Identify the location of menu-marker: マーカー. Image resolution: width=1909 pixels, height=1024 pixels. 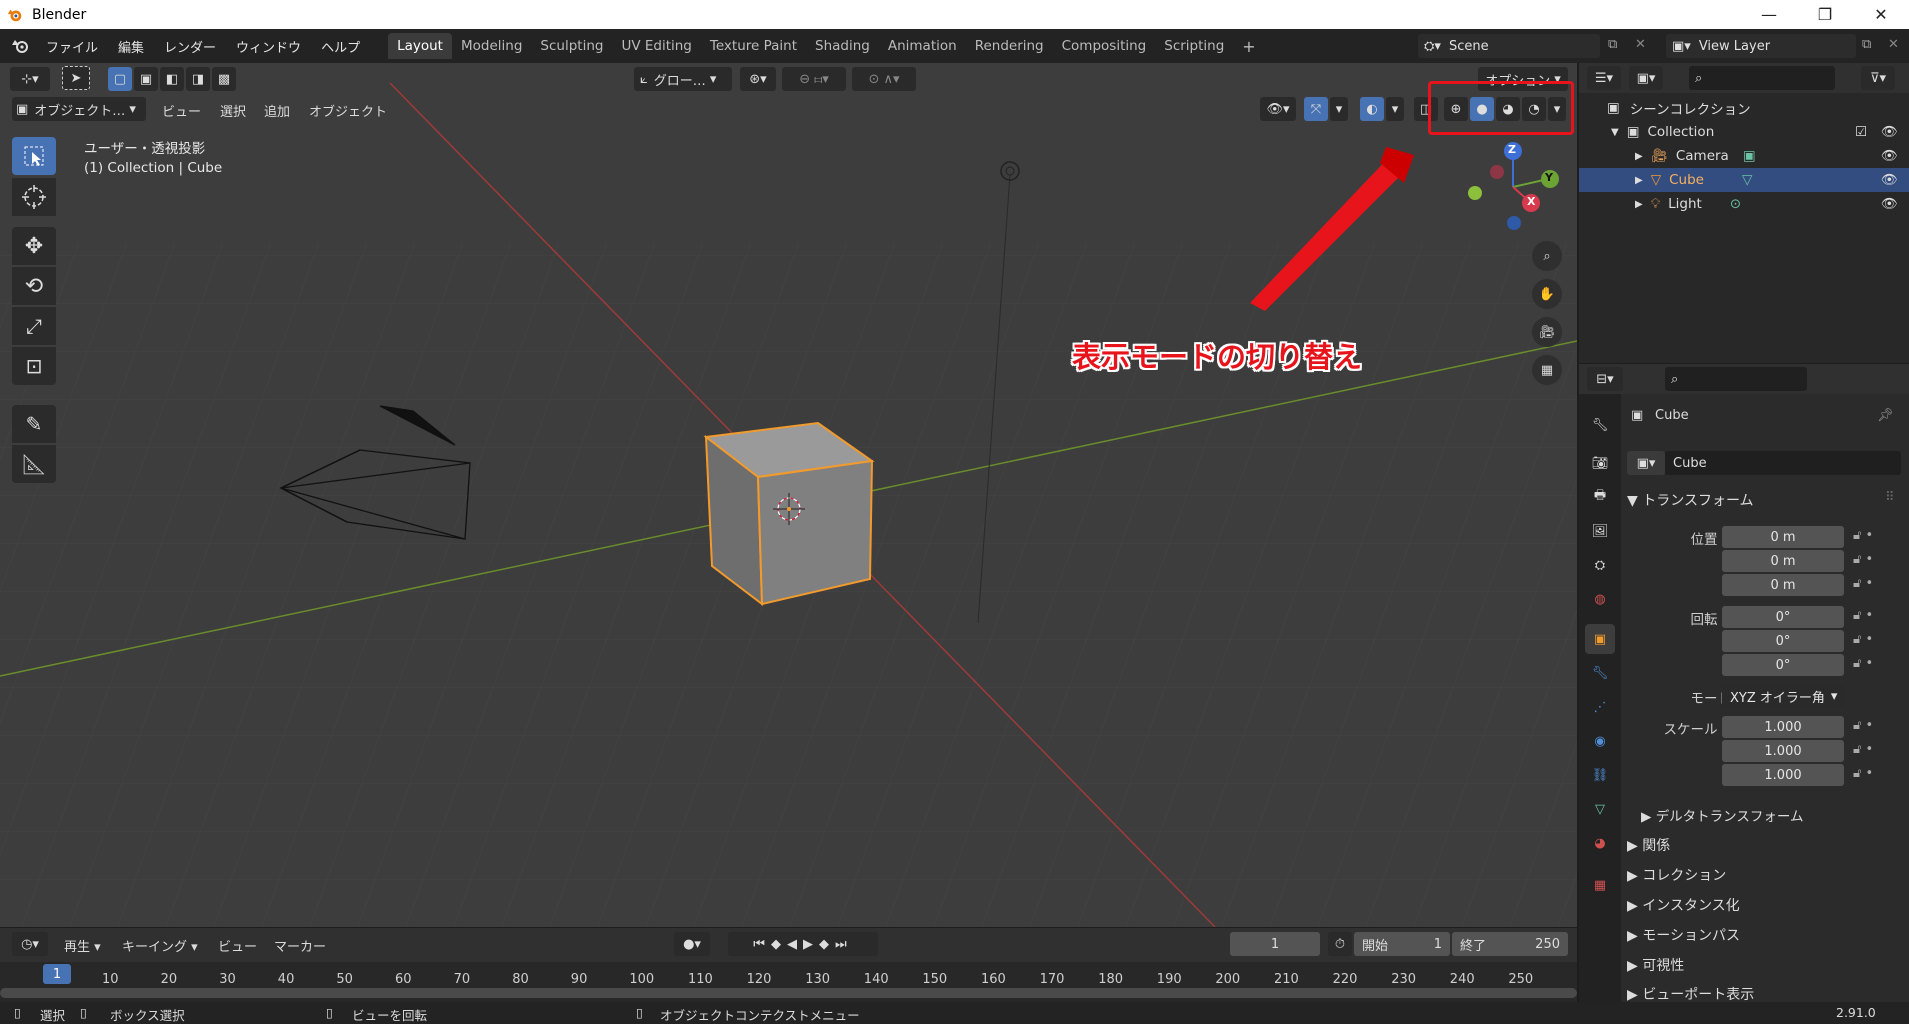
(300, 945).